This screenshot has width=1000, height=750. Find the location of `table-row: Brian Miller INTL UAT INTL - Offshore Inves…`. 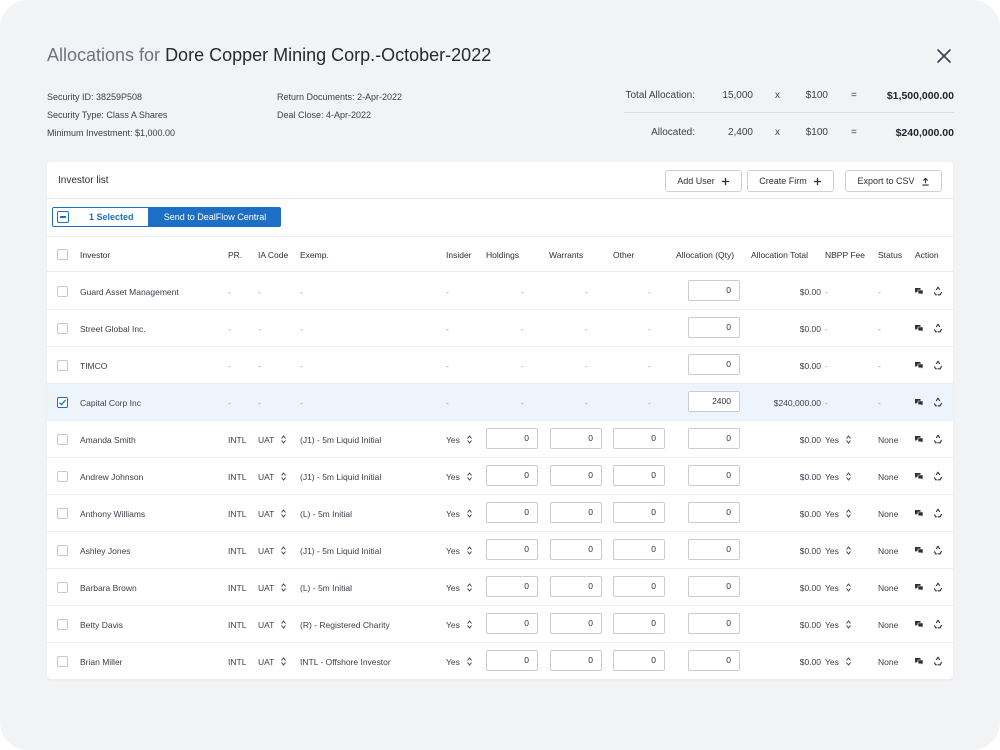

table-row: Brian Miller INTL UAT INTL - Offshore Inves… is located at coordinates (500, 661).